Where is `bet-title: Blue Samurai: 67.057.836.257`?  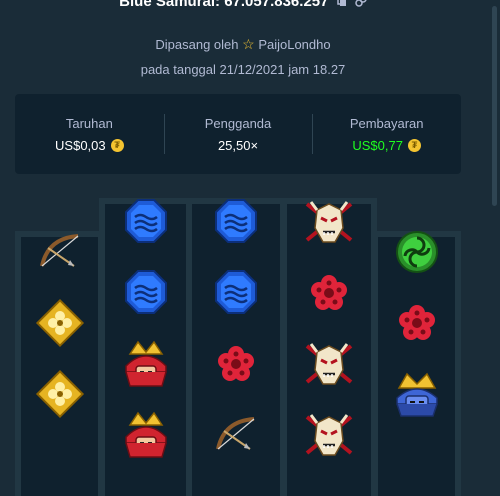 bet-title: Blue Samurai: 67.057.836.257 is located at coordinates (243, 5).